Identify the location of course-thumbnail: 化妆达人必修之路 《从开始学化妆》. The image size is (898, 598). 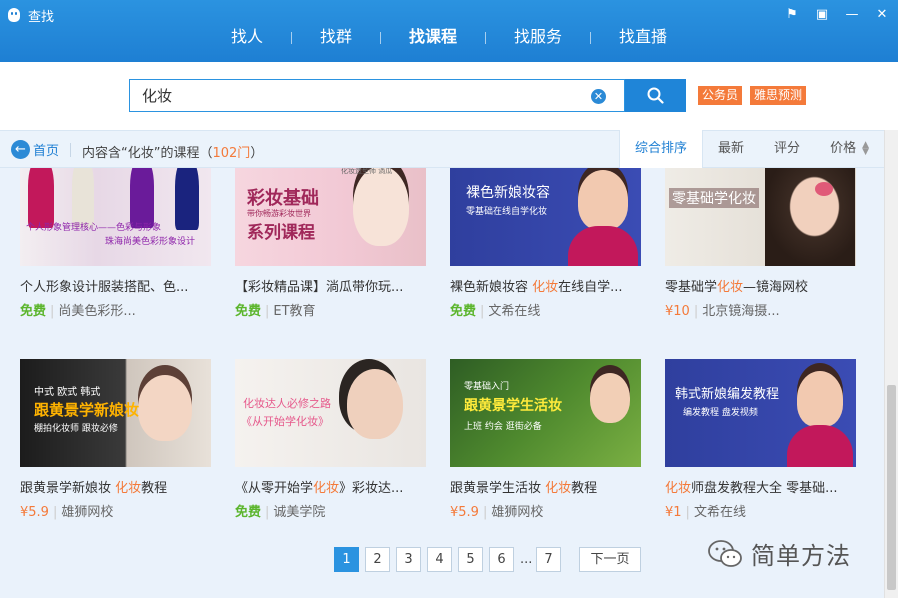
(330, 413).